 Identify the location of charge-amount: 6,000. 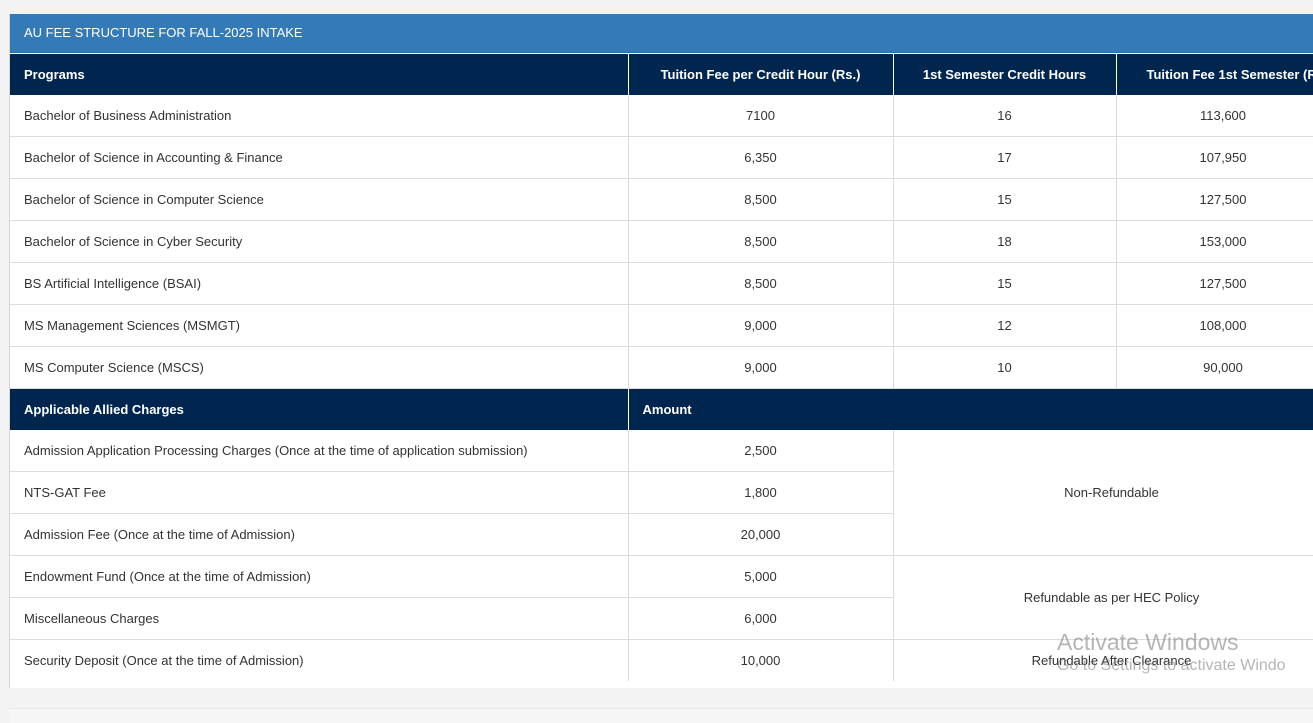
(761, 618).